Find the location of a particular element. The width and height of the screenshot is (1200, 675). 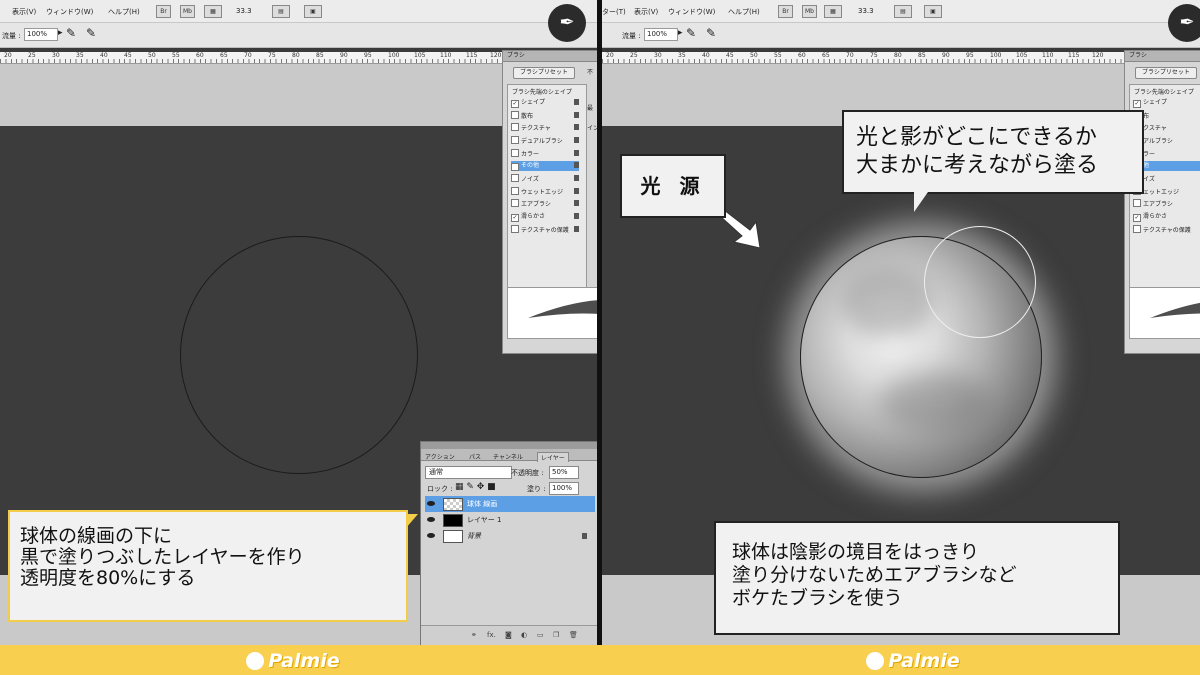

layer-row: 背景 is located at coordinates (510, 536).